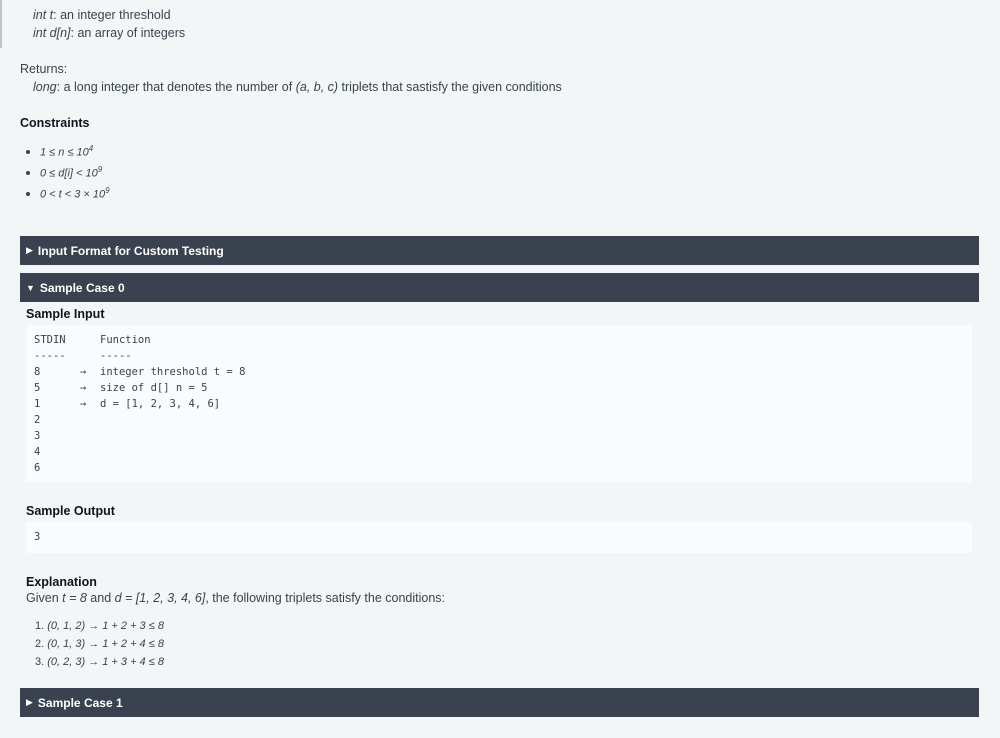  What do you see at coordinates (70, 511) in the screenshot?
I see `sample-output-title: Sample Output` at bounding box center [70, 511].